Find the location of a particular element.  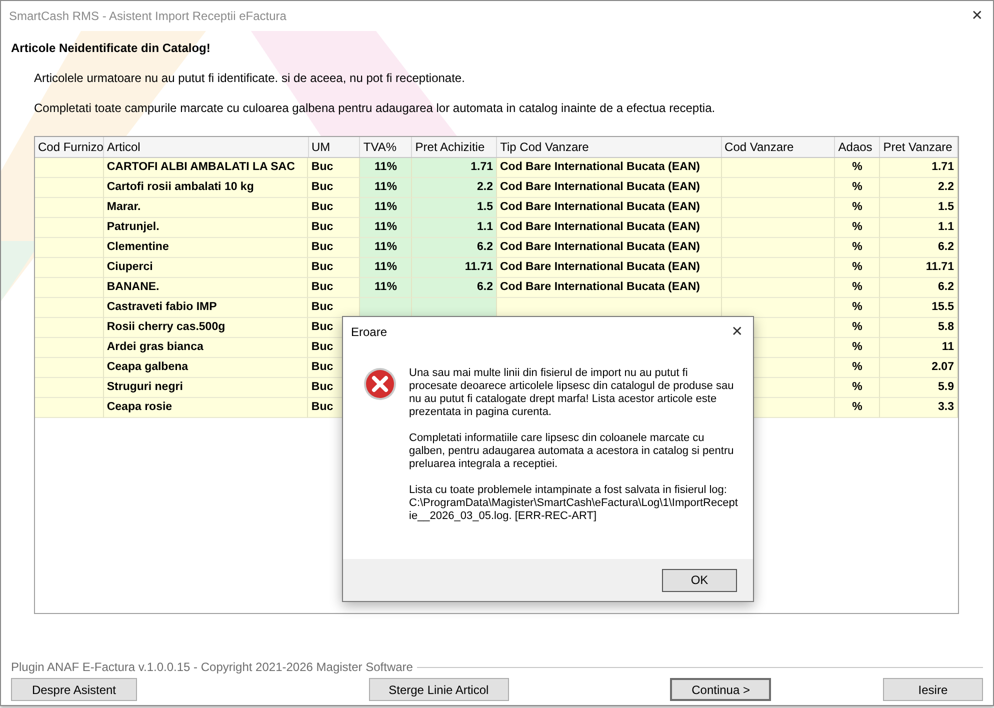

table-cell: Ceapa rosie is located at coordinates (206, 408).